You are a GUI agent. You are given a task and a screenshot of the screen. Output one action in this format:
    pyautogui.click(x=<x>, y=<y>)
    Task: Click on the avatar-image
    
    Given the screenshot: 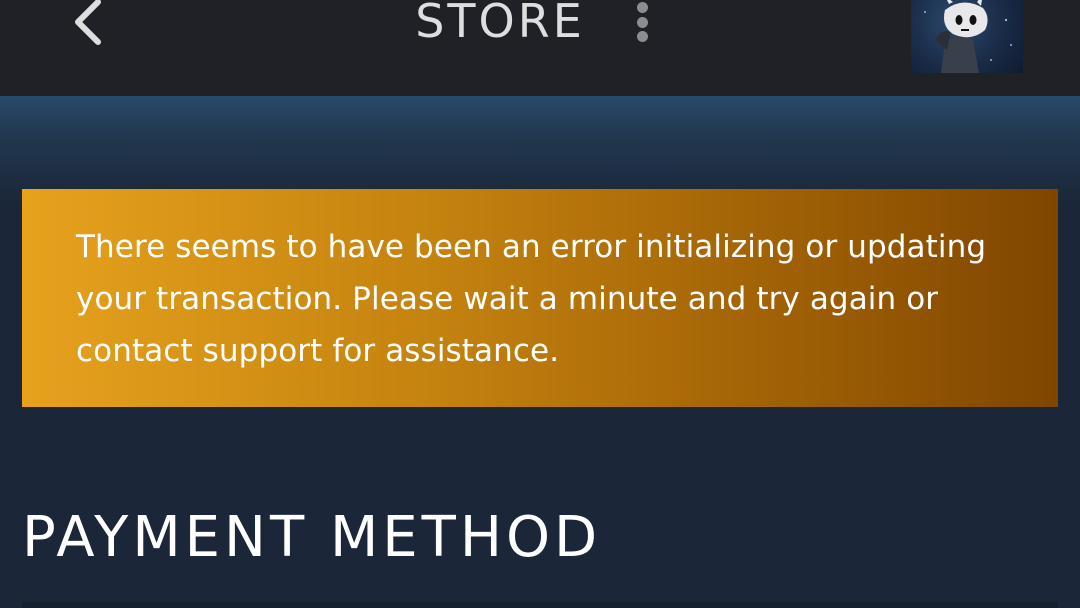 What is the action you would take?
    pyautogui.click(x=968, y=36)
    